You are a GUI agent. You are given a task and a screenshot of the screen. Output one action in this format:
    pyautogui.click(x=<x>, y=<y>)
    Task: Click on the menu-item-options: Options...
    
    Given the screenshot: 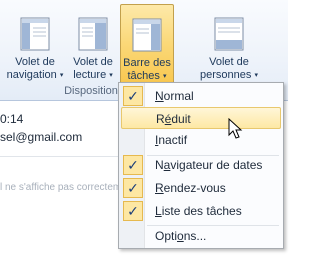 What is the action you would take?
    pyautogui.click(x=201, y=236)
    